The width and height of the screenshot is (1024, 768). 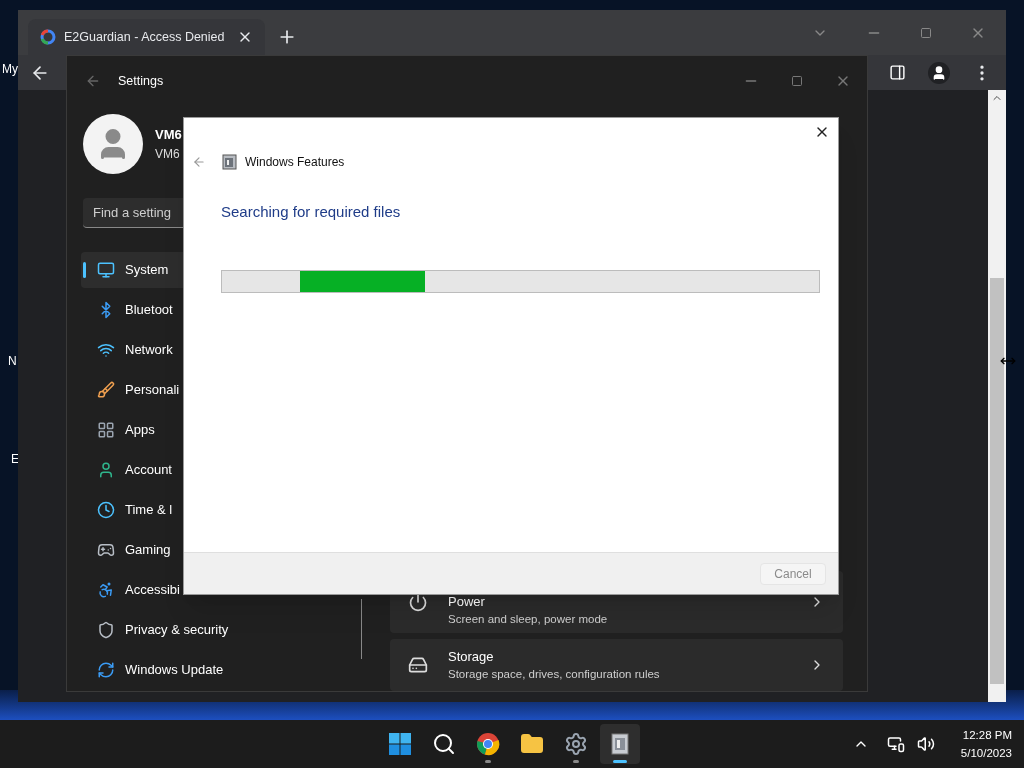 What do you see at coordinates (106, 470) in the screenshot?
I see `person-icon` at bounding box center [106, 470].